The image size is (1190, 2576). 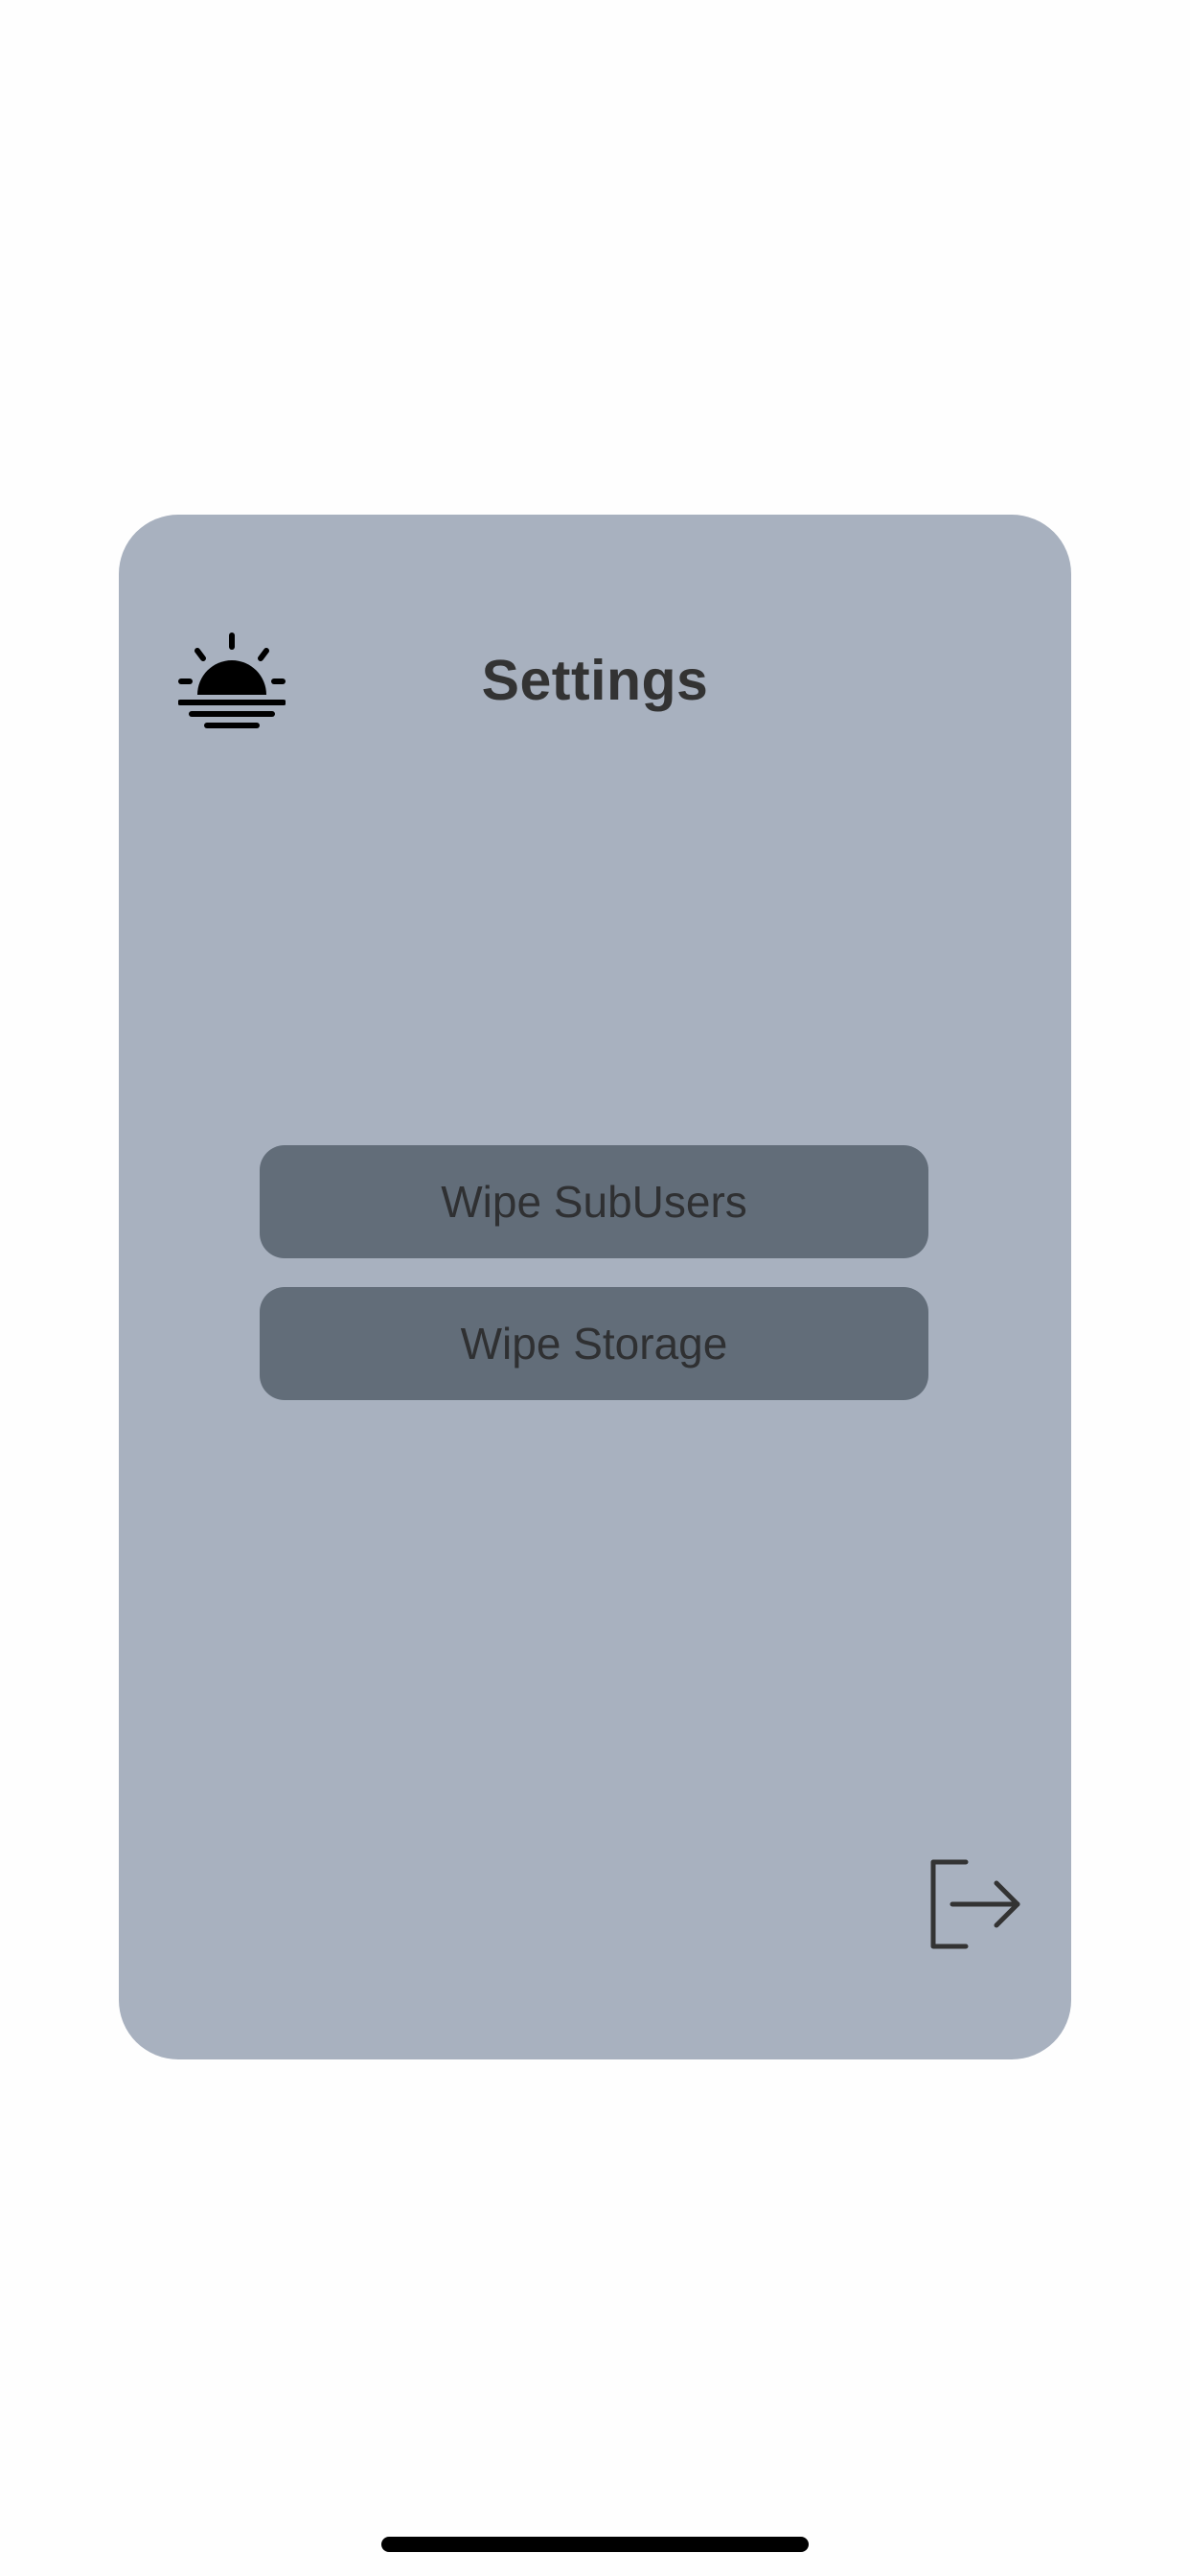 I want to click on home-indicator, so click(x=595, y=2544).